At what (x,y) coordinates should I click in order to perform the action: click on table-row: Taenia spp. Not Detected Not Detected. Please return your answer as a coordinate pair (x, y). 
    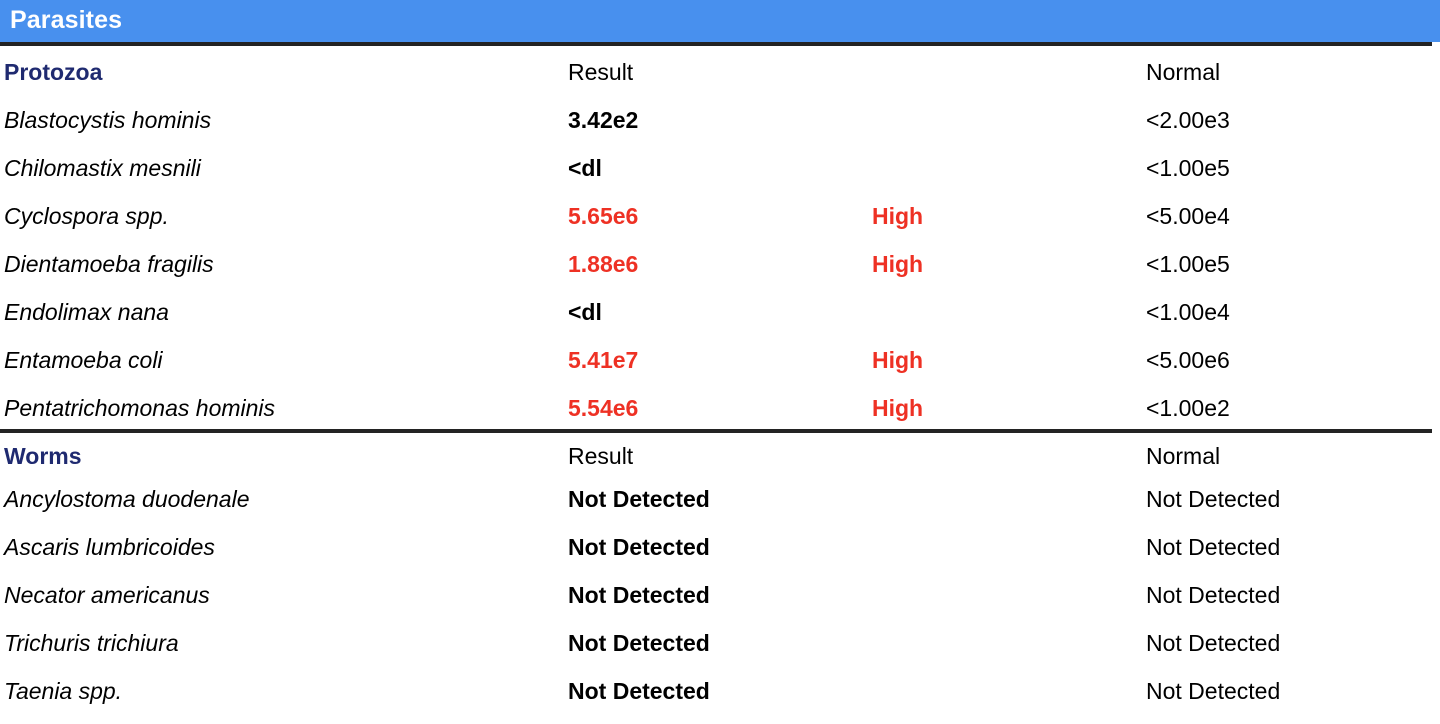
    Looking at the image, I should click on (720, 700).